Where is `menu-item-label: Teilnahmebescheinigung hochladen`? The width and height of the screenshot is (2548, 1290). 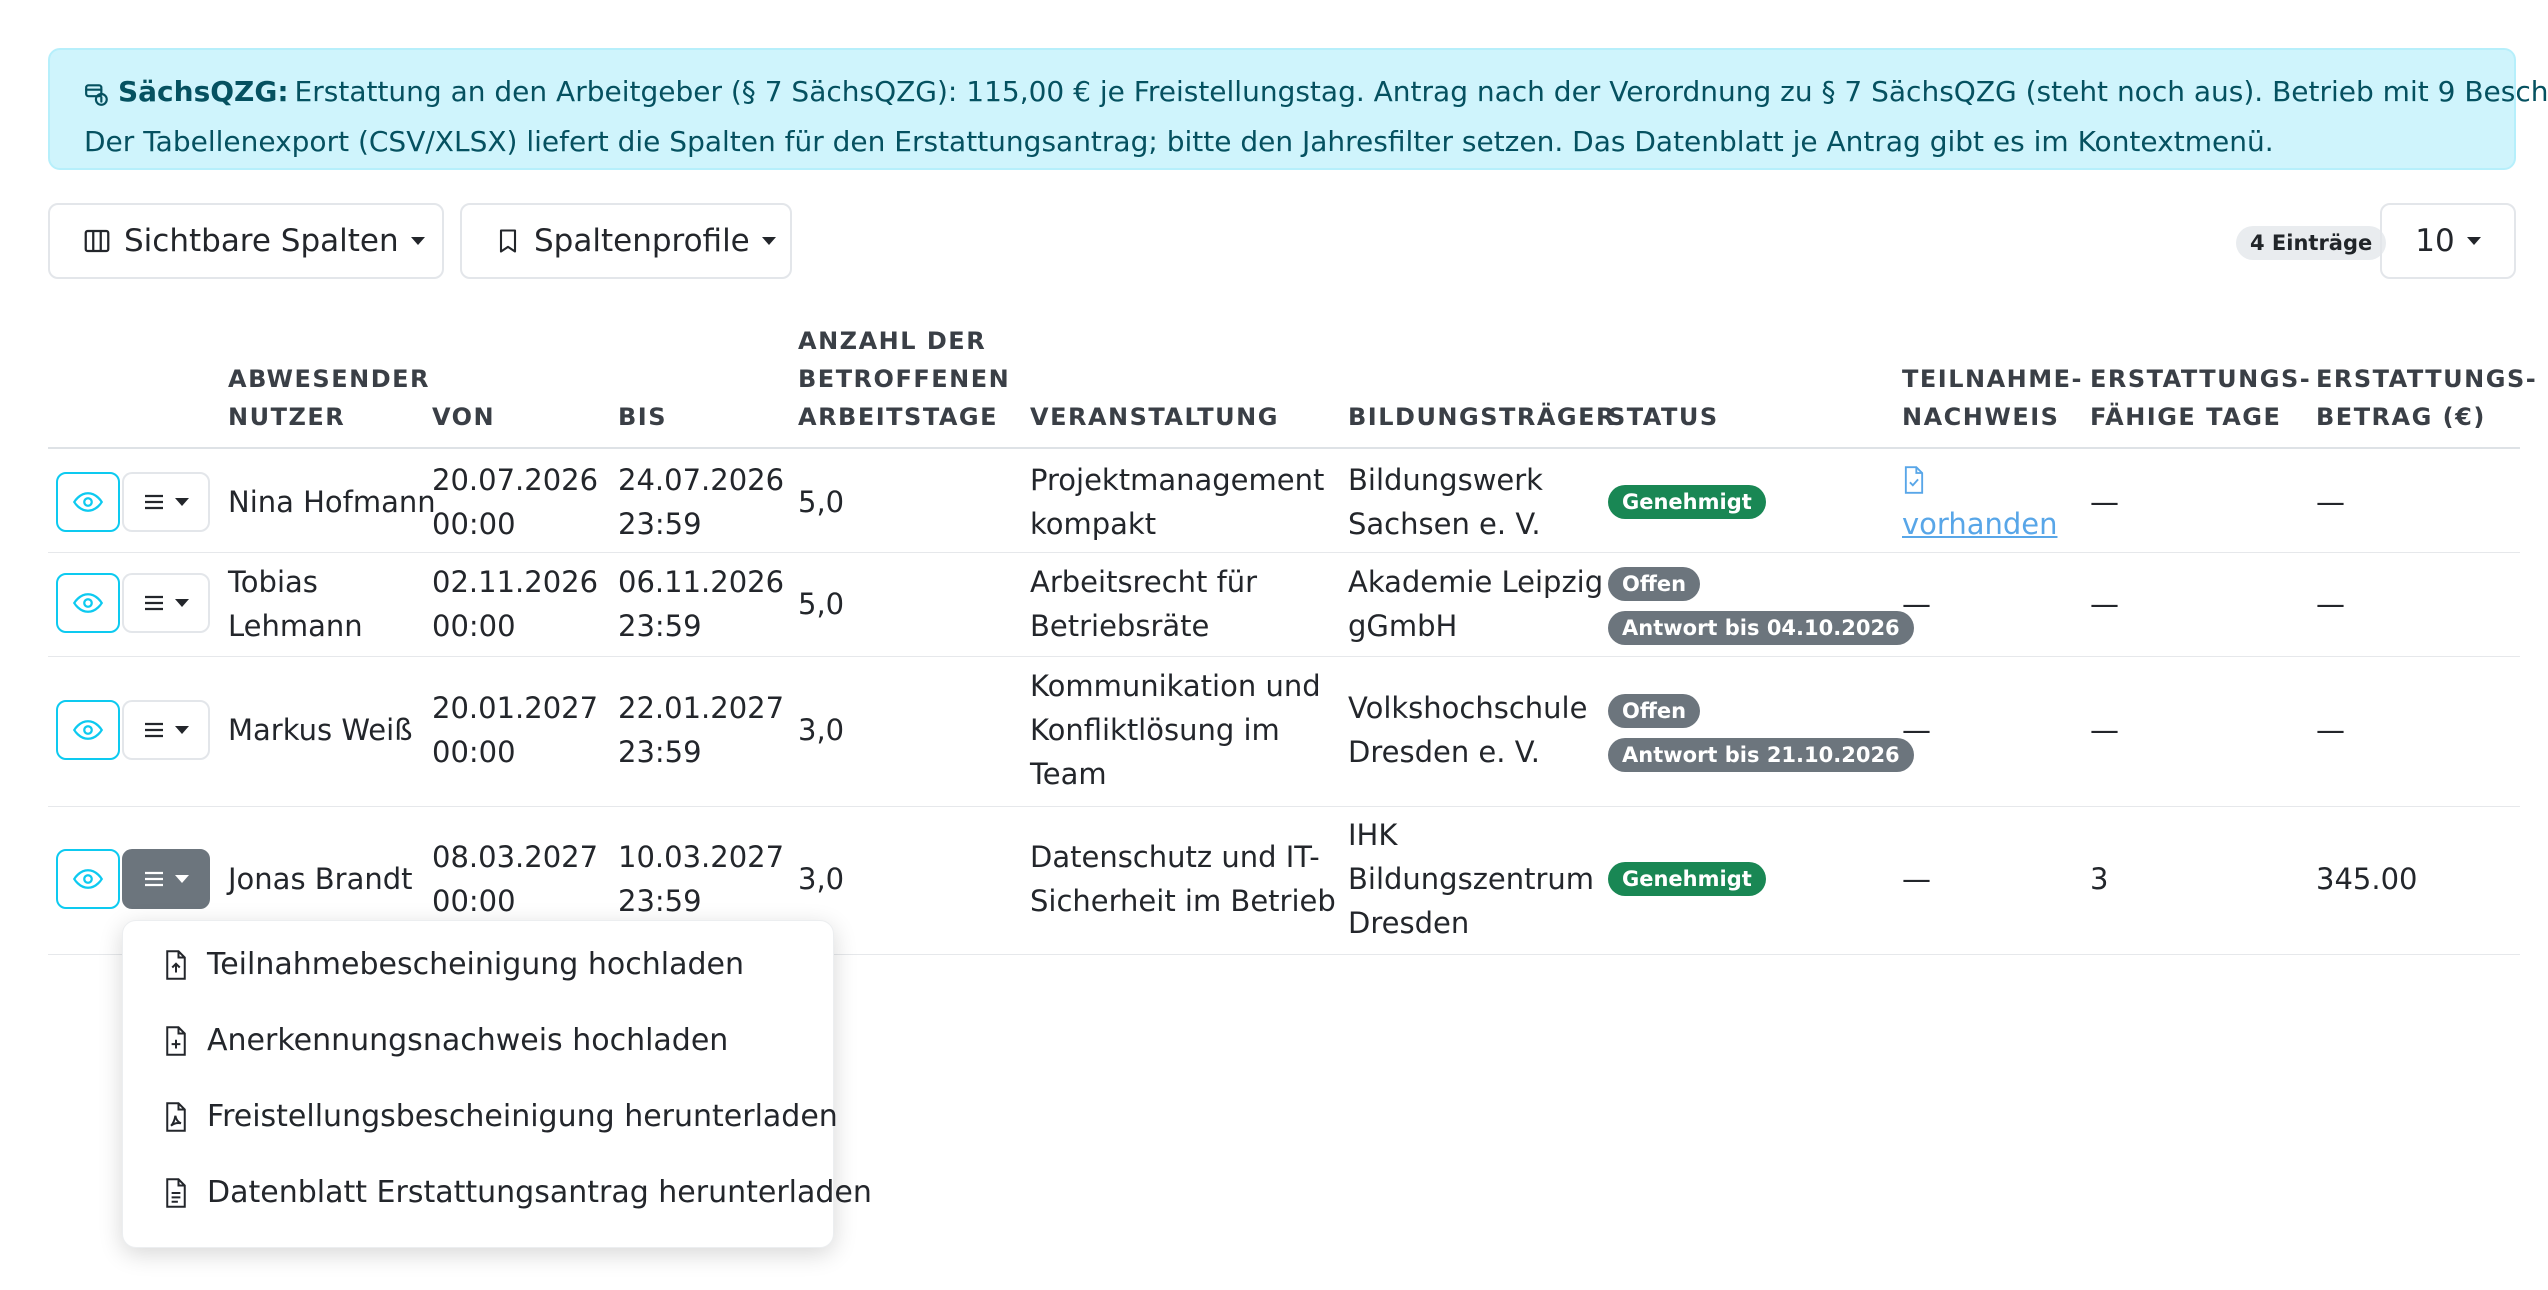
menu-item-label: Teilnahmebescheinigung hochladen is located at coordinates (475, 964).